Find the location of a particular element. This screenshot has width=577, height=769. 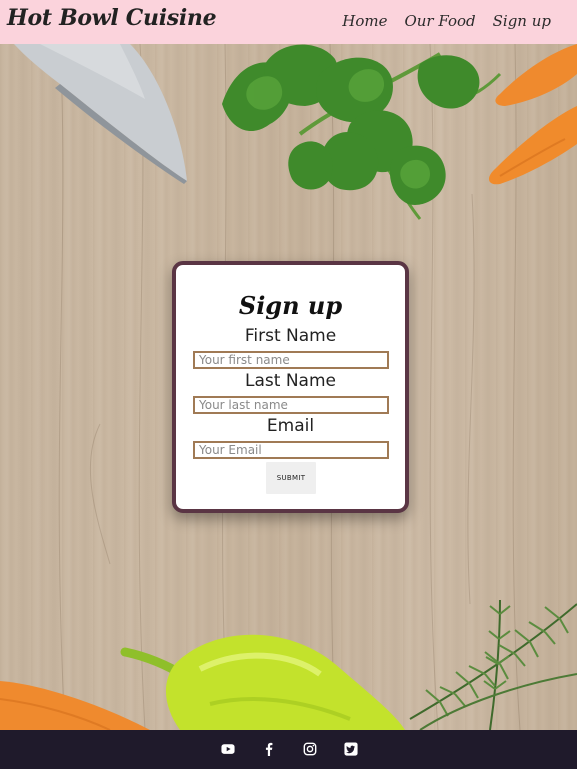

brand-logo: Hot Bowl Cuisine is located at coordinates (112, 18).